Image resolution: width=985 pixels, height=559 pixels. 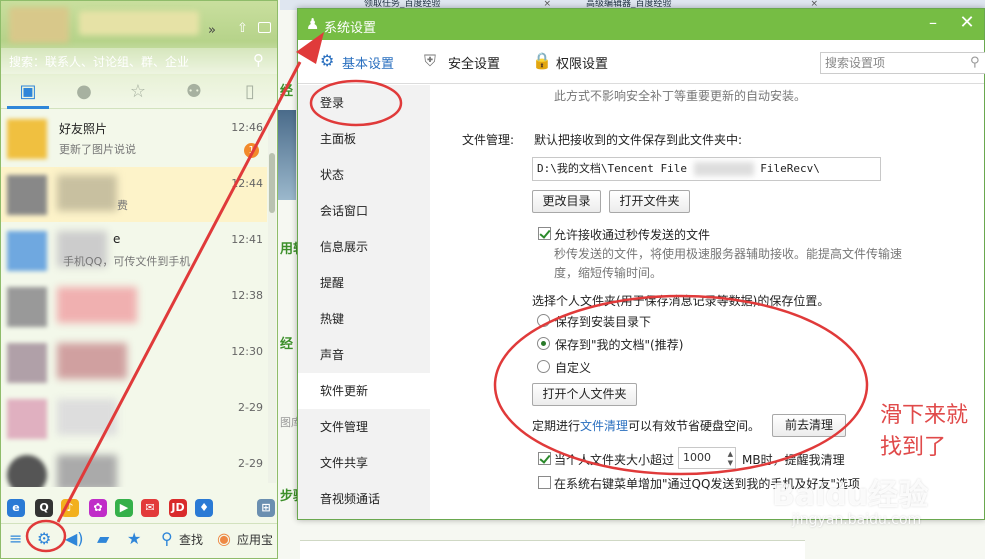 What do you see at coordinates (850, 495) in the screenshot?
I see `watermark: Baidu经验` at bounding box center [850, 495].